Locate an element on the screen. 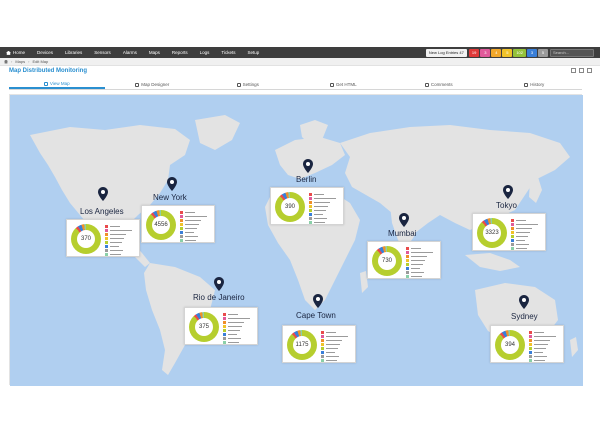 The height and width of the screenshot is (440, 600). city-label: New York is located at coordinates (170, 197).